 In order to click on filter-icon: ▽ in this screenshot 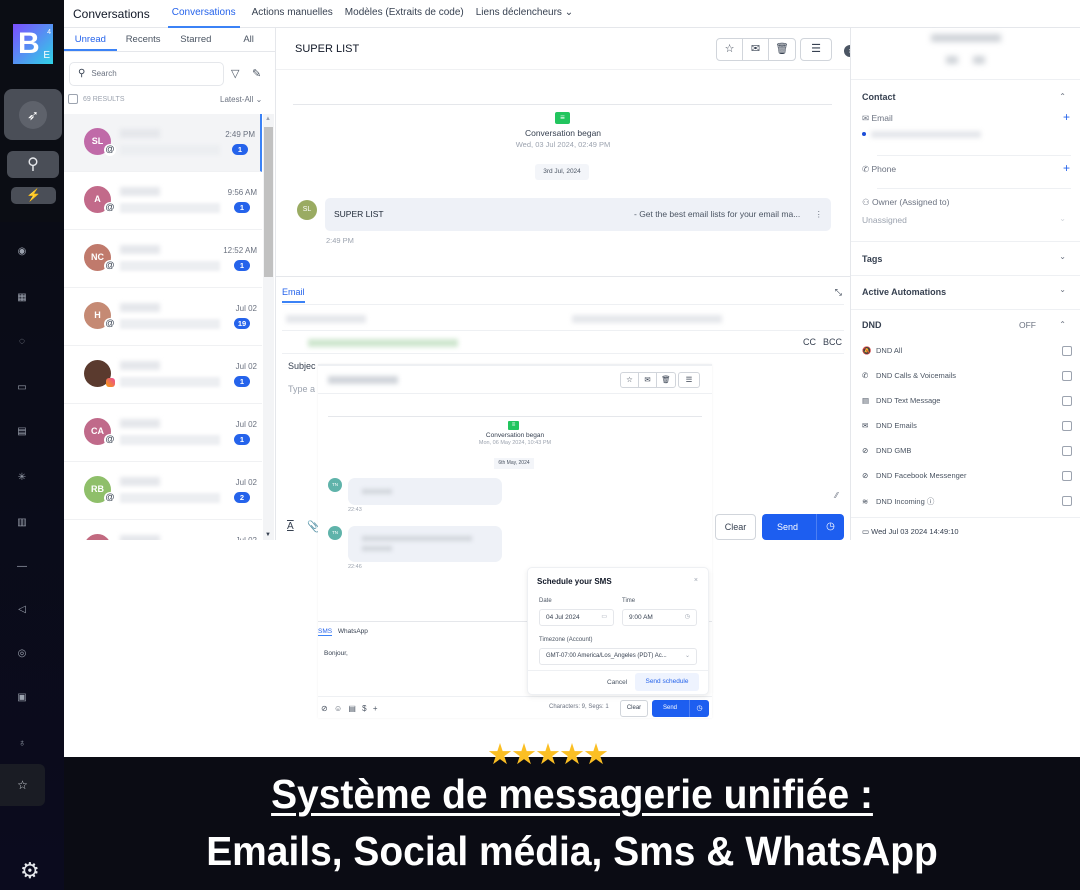, I will do `click(235, 73)`.